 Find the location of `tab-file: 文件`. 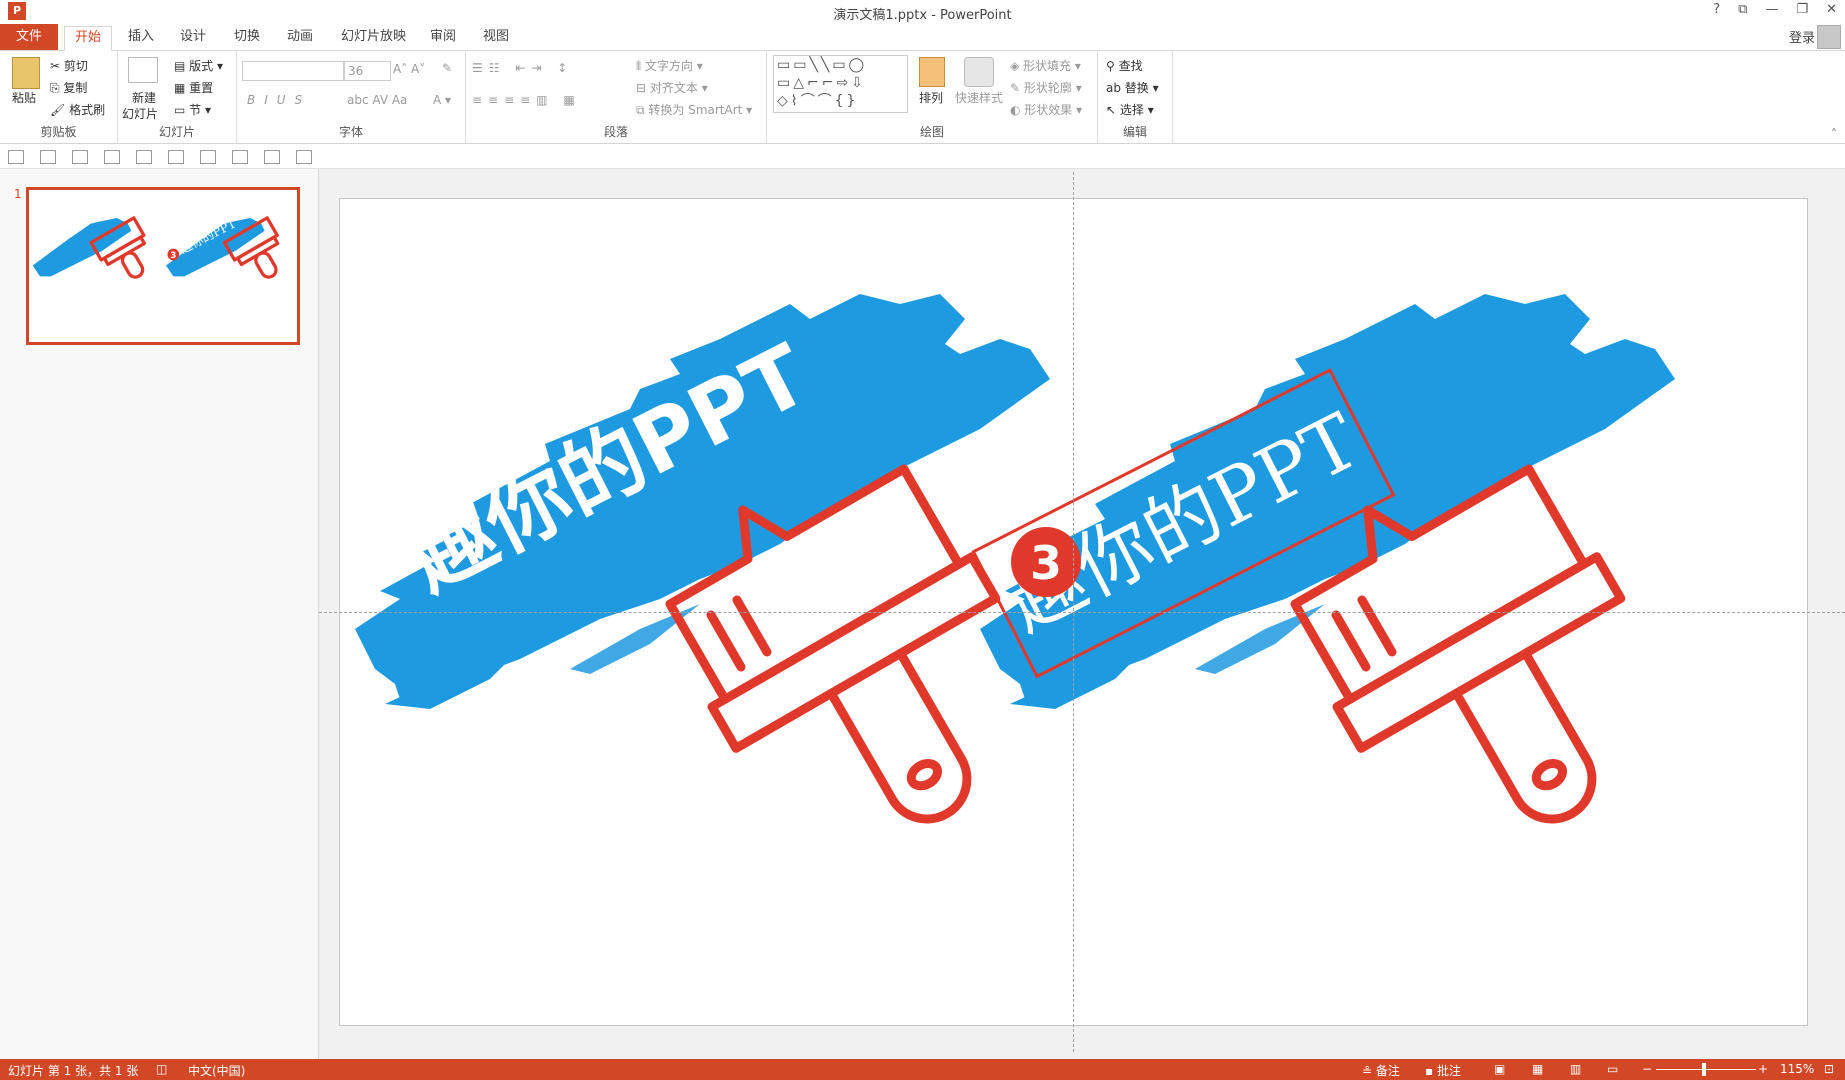

tab-file: 文件 is located at coordinates (29, 37).